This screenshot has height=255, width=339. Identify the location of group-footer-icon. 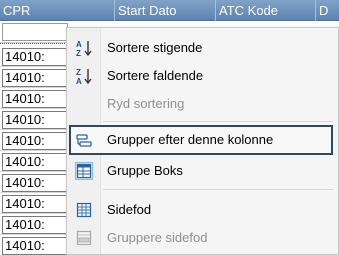
(84, 238).